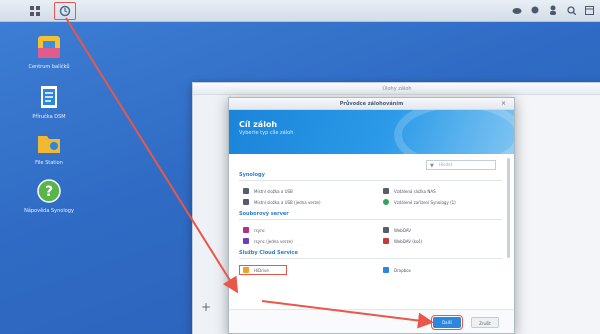 This screenshot has height=334, width=600. What do you see at coordinates (425, 202) in the screenshot?
I see `option-label: Vzdálené zařízení Synology (1)` at bounding box center [425, 202].